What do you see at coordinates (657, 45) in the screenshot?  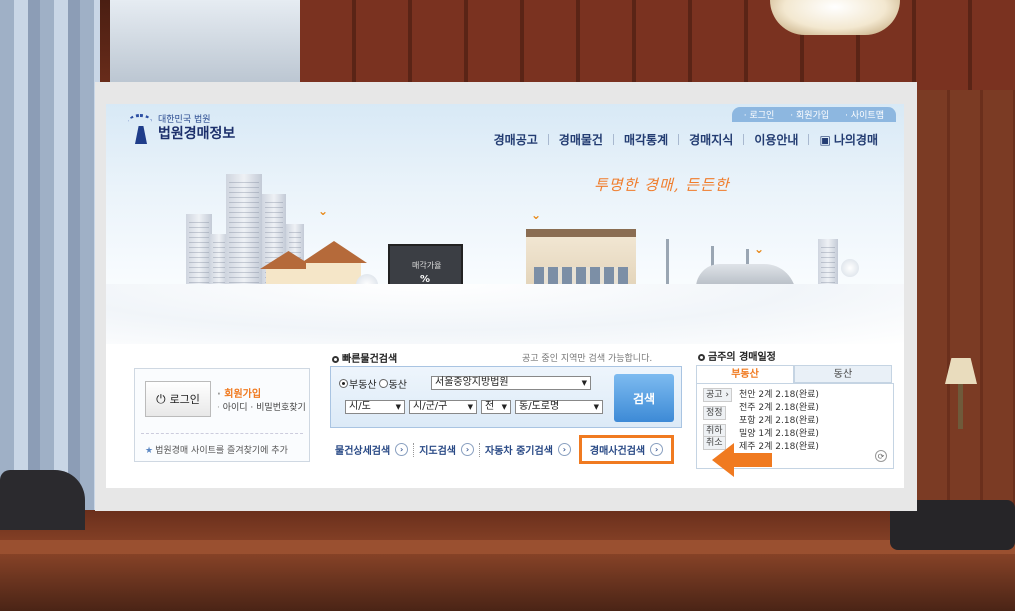 I see `wood-panel-wall` at bounding box center [657, 45].